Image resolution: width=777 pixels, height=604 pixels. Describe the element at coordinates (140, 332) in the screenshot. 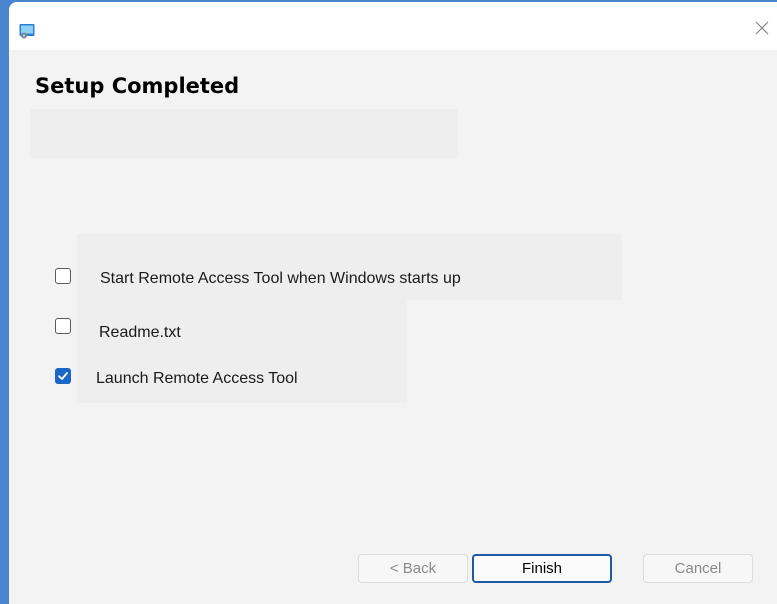

I see `option-label: Readme.txt` at that location.